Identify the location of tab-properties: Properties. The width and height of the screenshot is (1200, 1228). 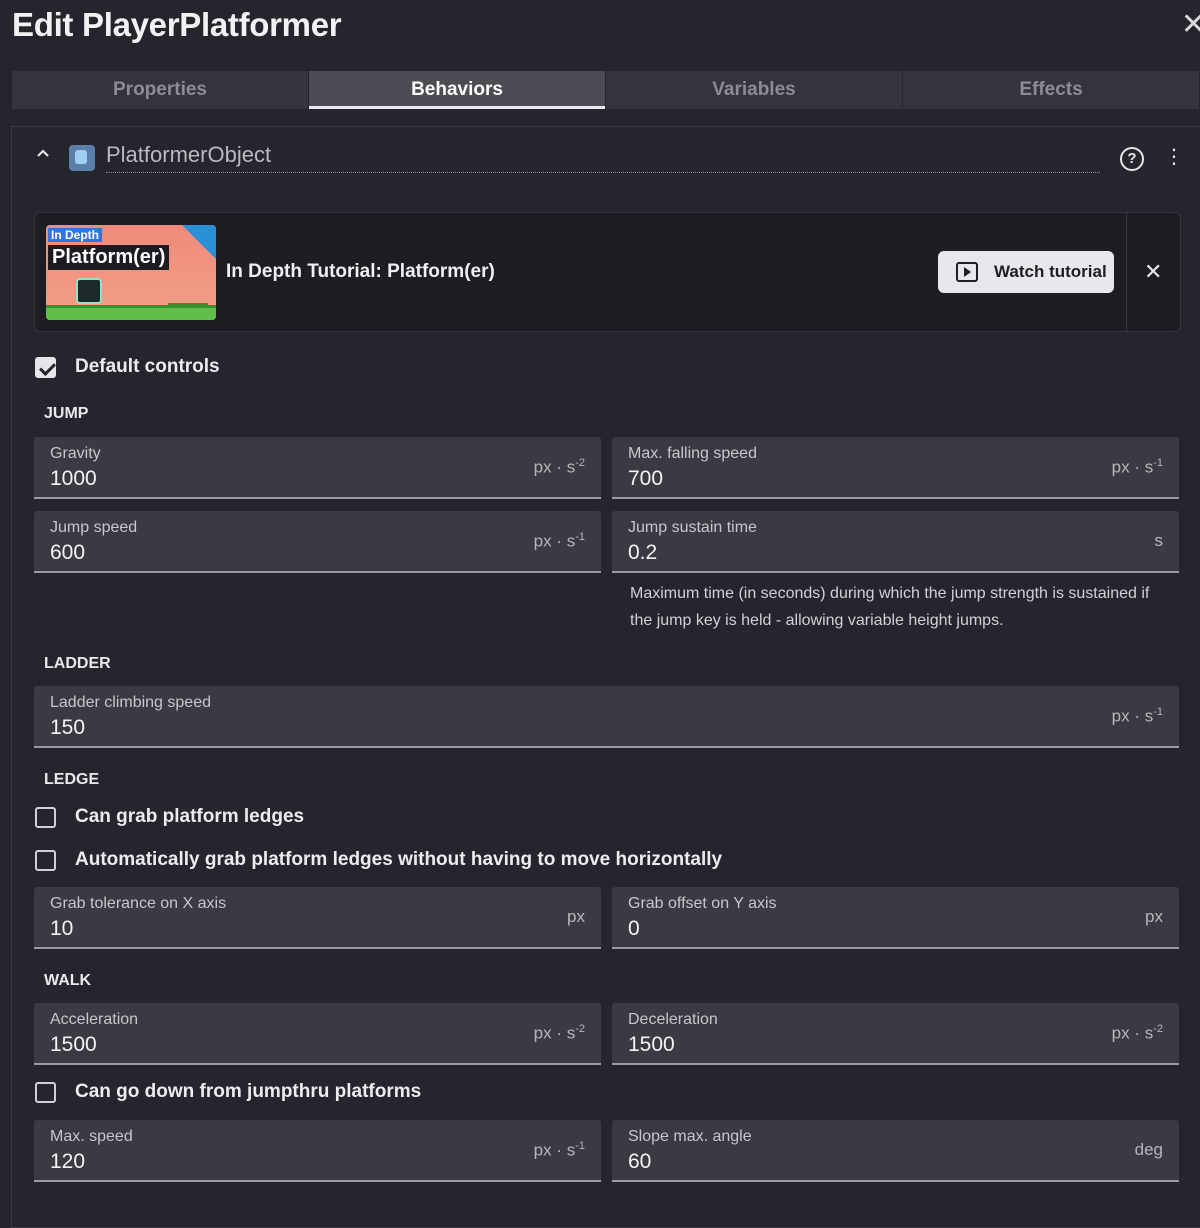
(160, 90).